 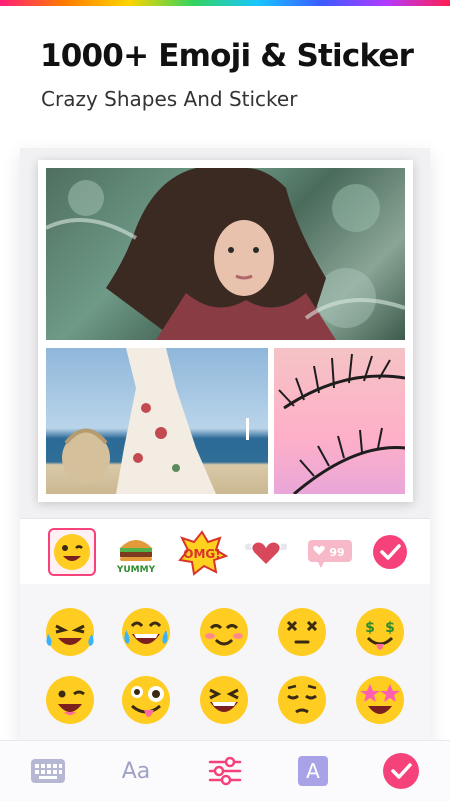 I want to click on likes-count: 99, so click(x=336, y=552).